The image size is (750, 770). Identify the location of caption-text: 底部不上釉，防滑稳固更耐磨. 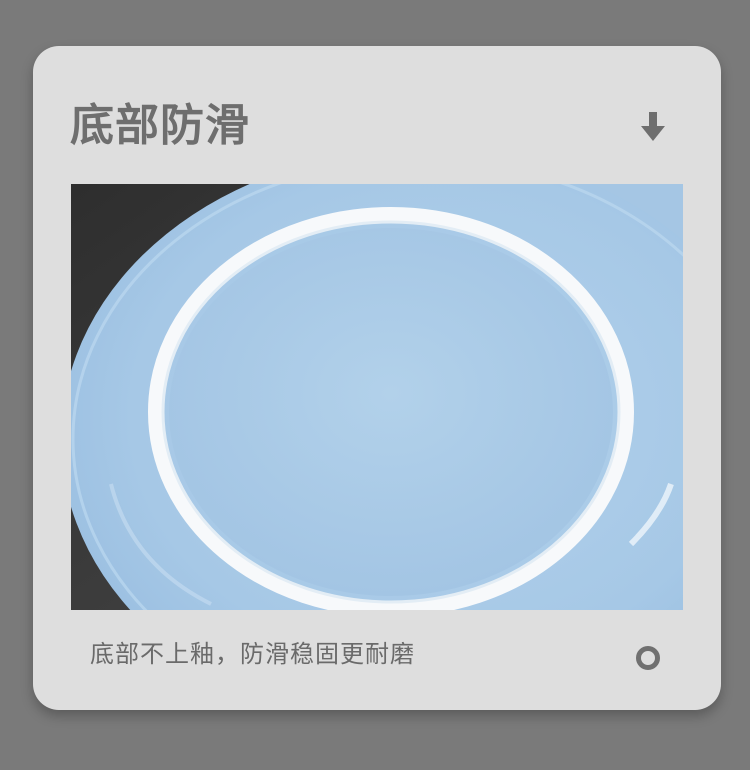
(252, 654).